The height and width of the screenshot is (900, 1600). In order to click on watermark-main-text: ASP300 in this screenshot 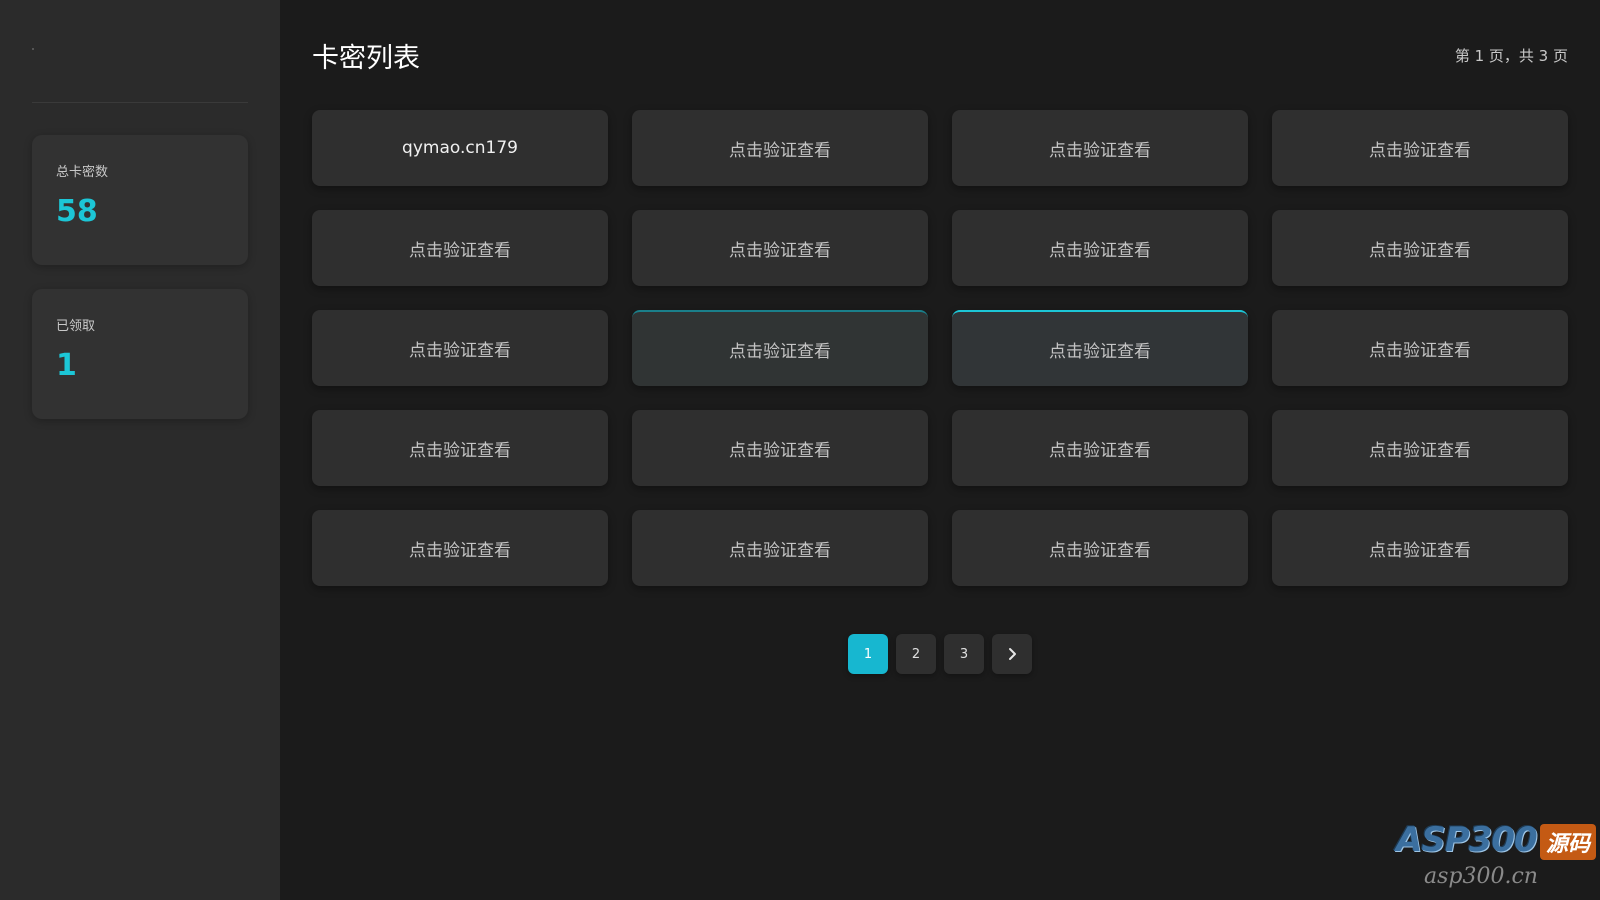, I will do `click(1467, 840)`.